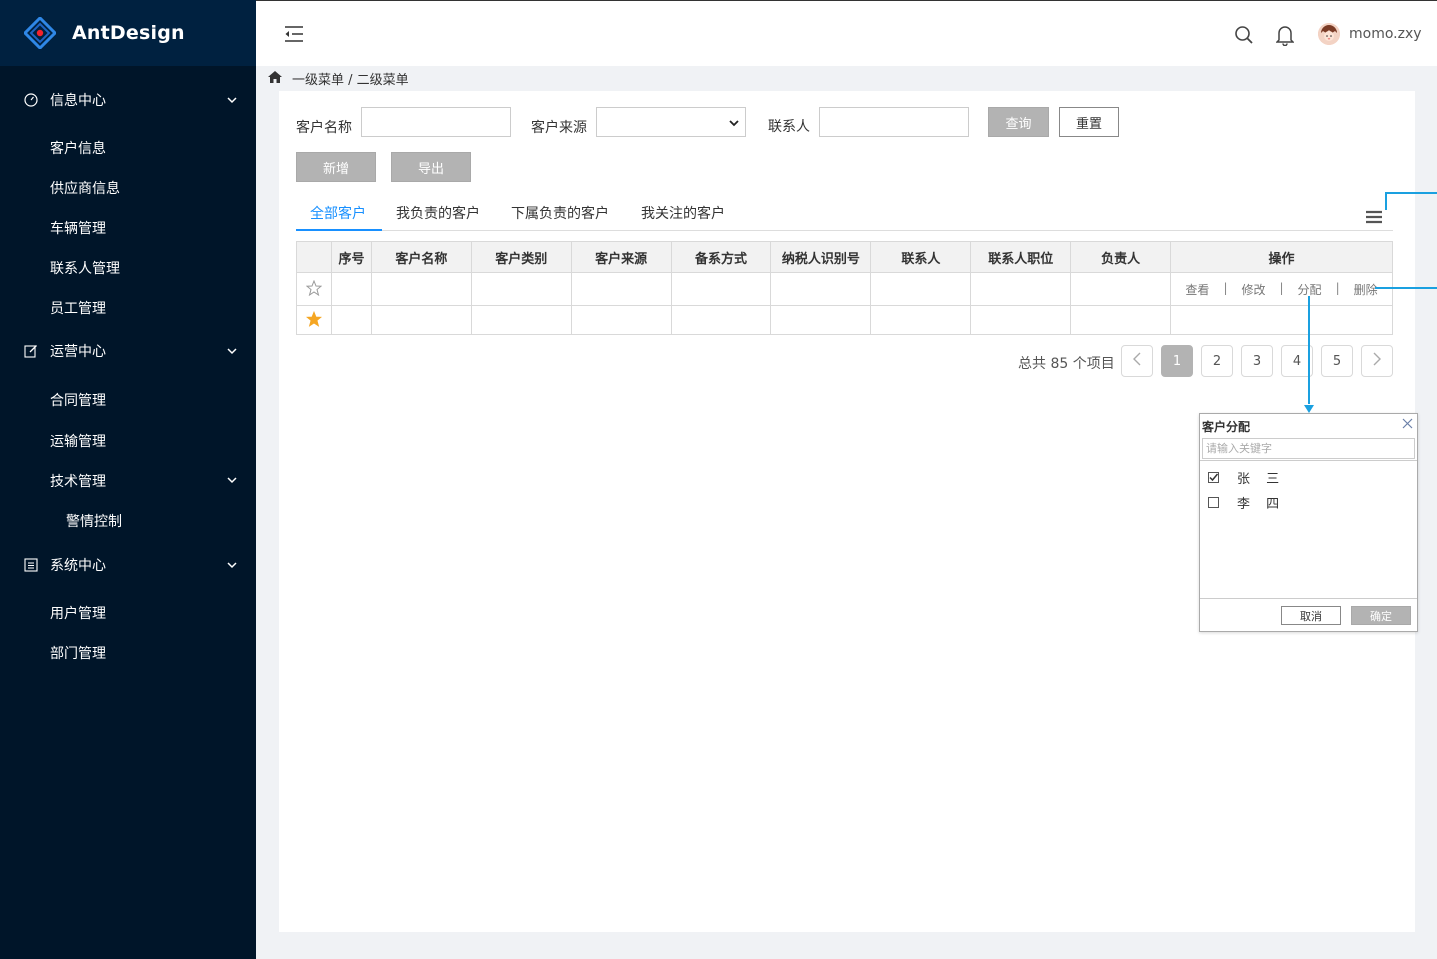 Image resolution: width=1437 pixels, height=959 pixels. I want to click on page-button: 5, so click(1337, 361).